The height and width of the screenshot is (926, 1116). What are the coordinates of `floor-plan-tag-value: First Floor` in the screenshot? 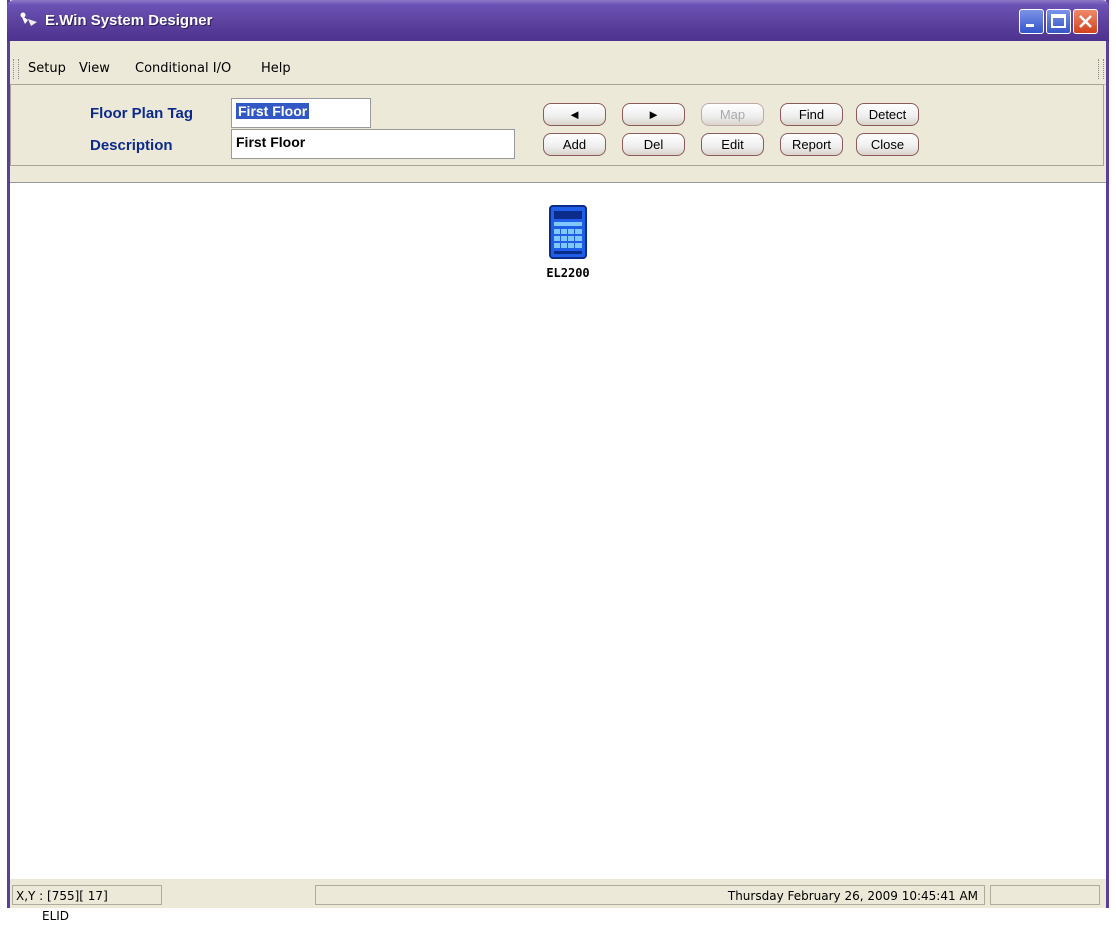 It's located at (273, 111).